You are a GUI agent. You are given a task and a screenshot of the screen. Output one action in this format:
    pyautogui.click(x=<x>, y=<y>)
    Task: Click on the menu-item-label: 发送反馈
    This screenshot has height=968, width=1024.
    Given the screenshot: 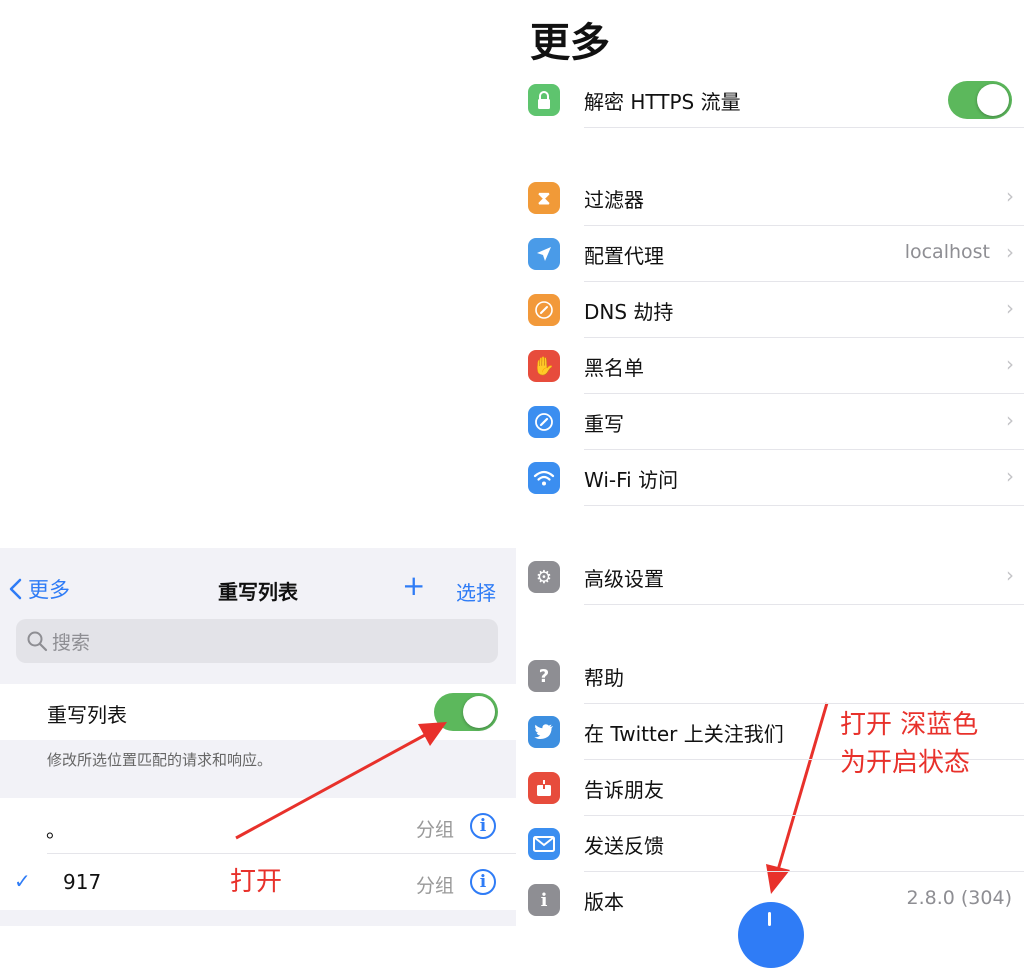 What is the action you would take?
    pyautogui.click(x=624, y=846)
    